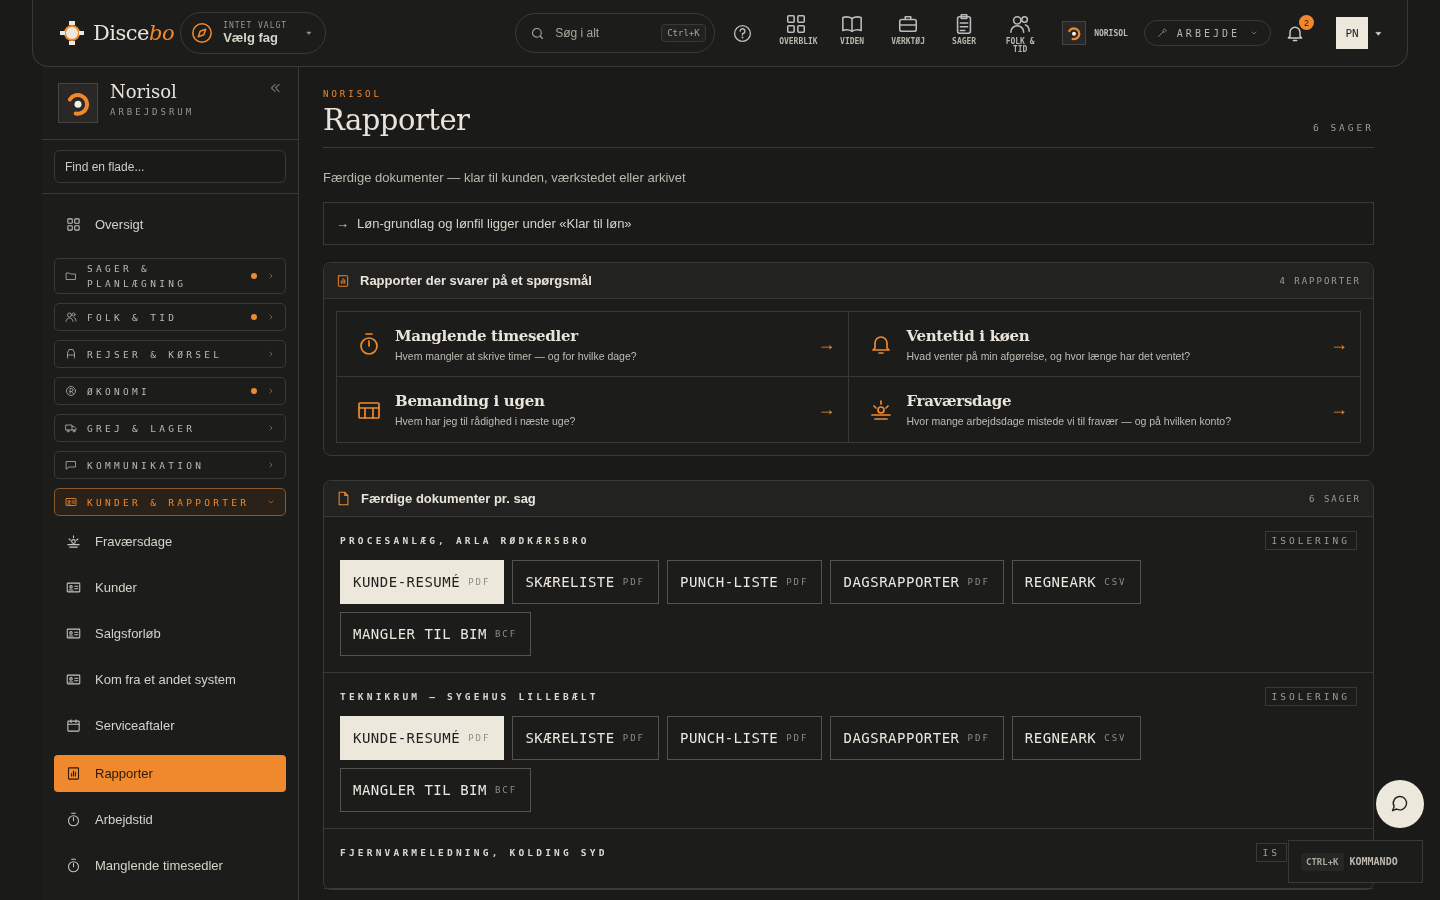  I want to click on compass-icon, so click(202, 33).